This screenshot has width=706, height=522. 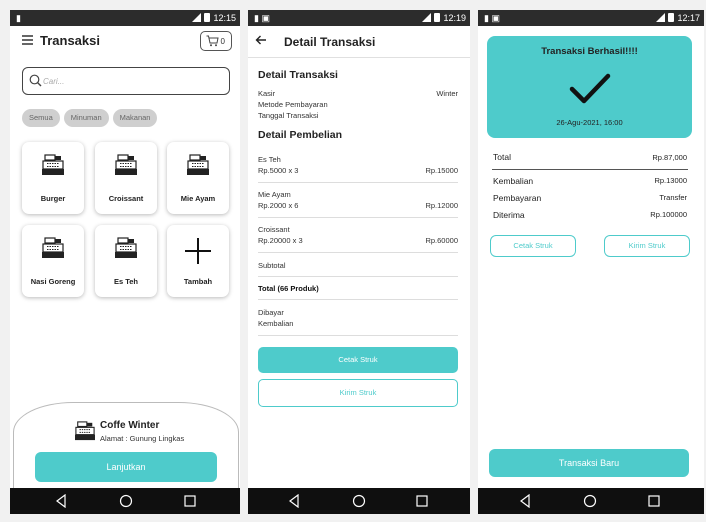 I want to click on product-card-burger: Burger, so click(x=53, y=178).